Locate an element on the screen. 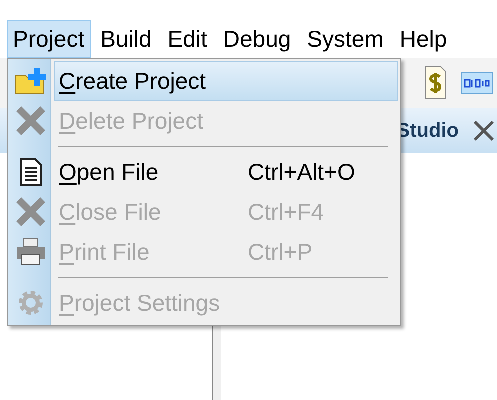 The height and width of the screenshot is (400, 497). dollar-document-icon is located at coordinates (436, 83).